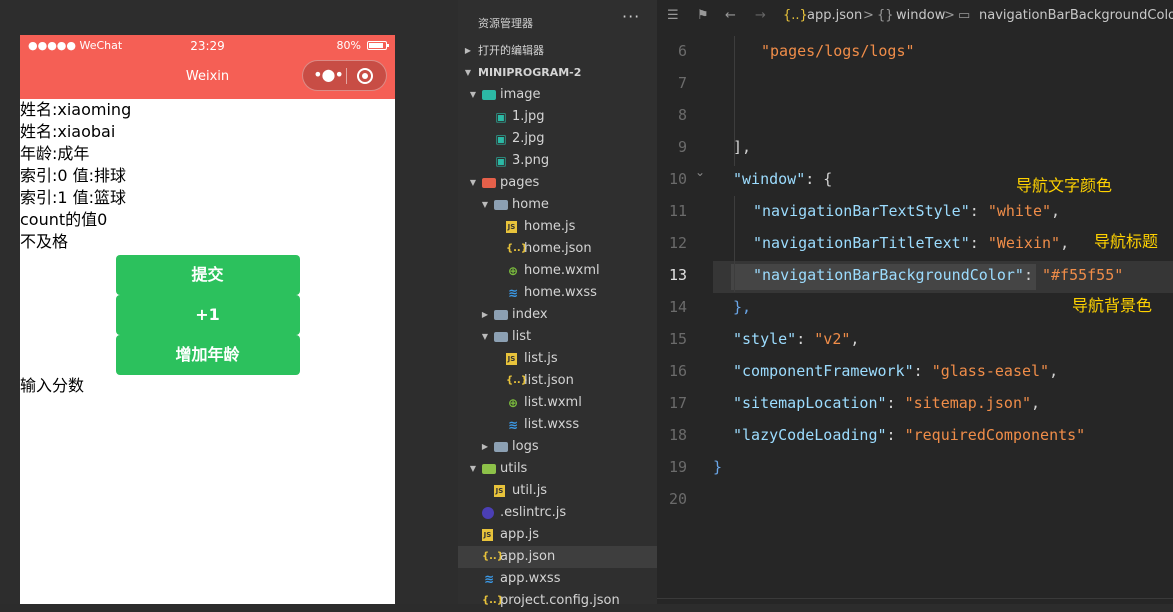 The image size is (1173, 612). Describe the element at coordinates (557, 117) in the screenshot. I see `tree-file: ▣ 1.jpg` at that location.